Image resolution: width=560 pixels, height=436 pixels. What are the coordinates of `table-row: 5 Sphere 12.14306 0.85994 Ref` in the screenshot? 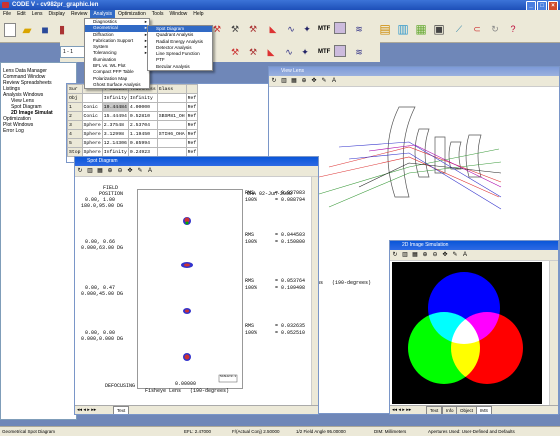 It's located at (133, 143).